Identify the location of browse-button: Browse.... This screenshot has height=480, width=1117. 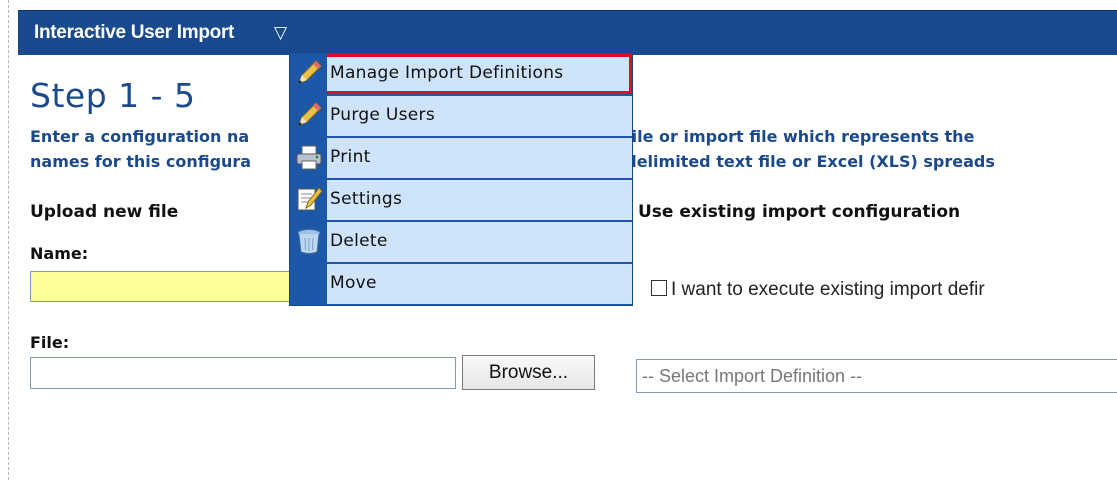
(528, 372).